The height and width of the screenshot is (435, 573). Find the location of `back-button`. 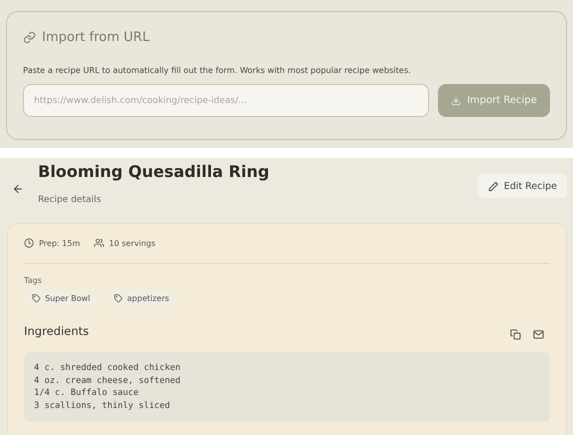

back-button is located at coordinates (18, 189).